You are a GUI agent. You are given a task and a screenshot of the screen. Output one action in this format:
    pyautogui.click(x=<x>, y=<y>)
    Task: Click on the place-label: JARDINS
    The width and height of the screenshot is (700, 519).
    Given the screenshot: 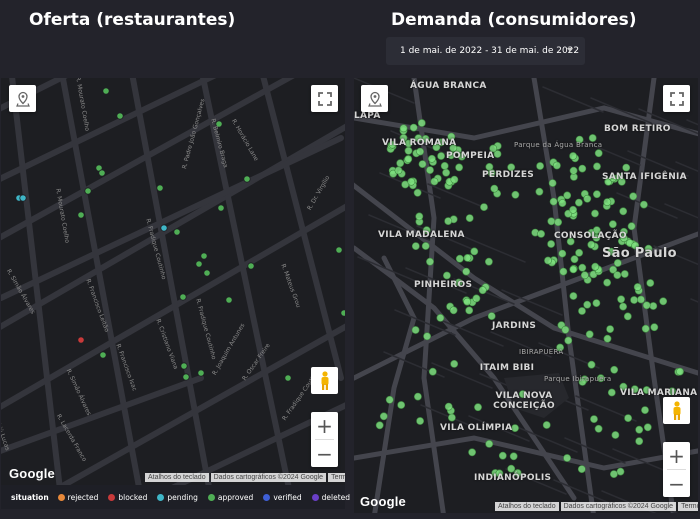 What is the action you would take?
    pyautogui.click(x=514, y=326)
    